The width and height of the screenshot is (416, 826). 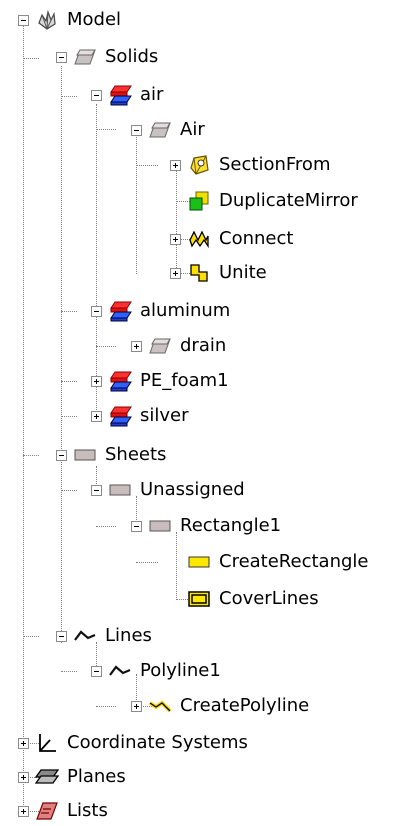 What do you see at coordinates (85, 636) in the screenshot?
I see `line-icon` at bounding box center [85, 636].